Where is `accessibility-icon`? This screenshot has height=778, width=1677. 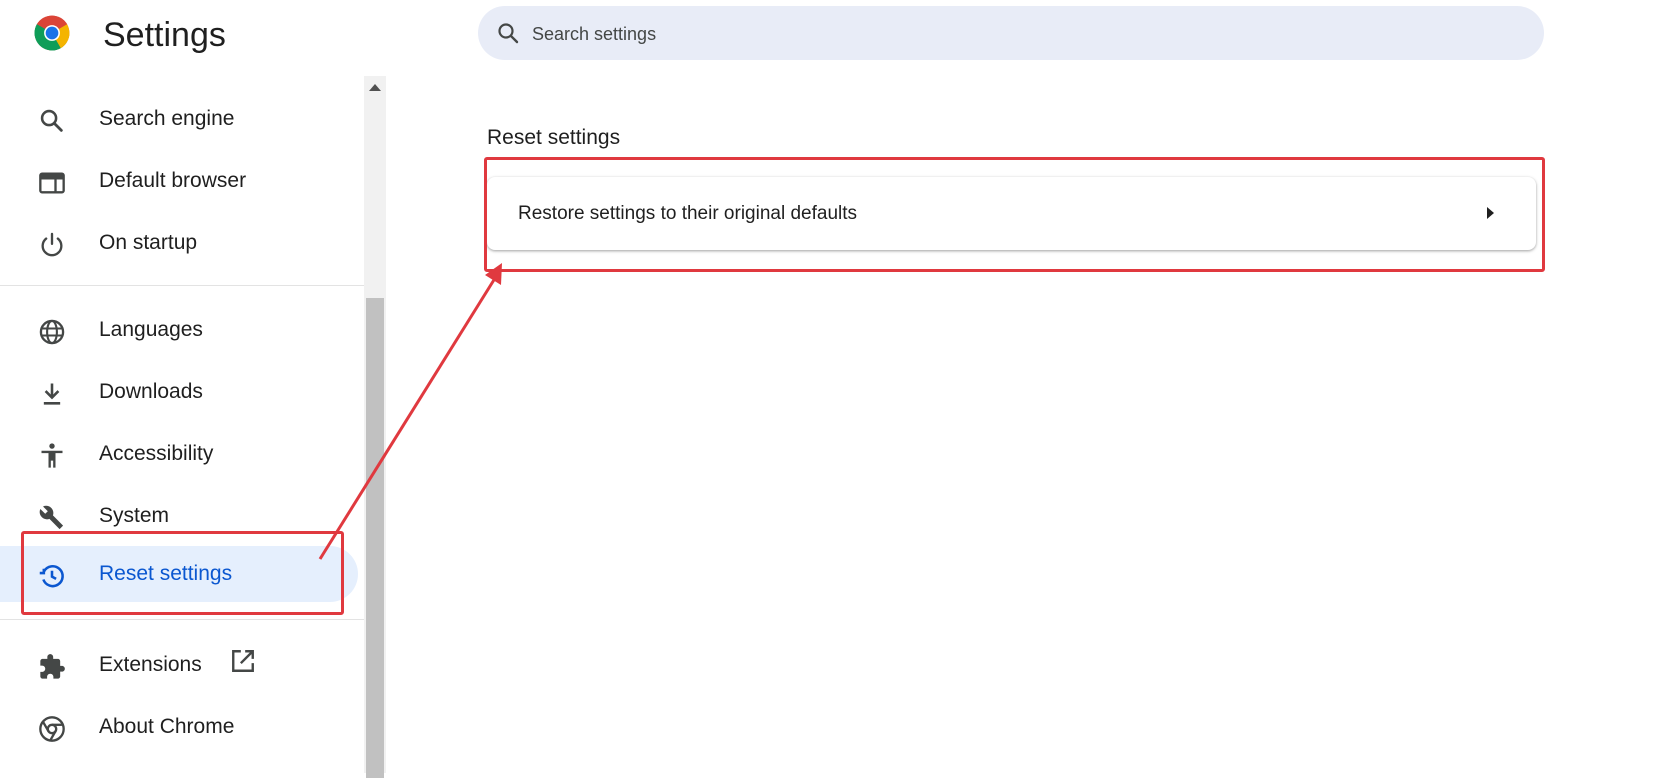
accessibility-icon is located at coordinates (52, 455).